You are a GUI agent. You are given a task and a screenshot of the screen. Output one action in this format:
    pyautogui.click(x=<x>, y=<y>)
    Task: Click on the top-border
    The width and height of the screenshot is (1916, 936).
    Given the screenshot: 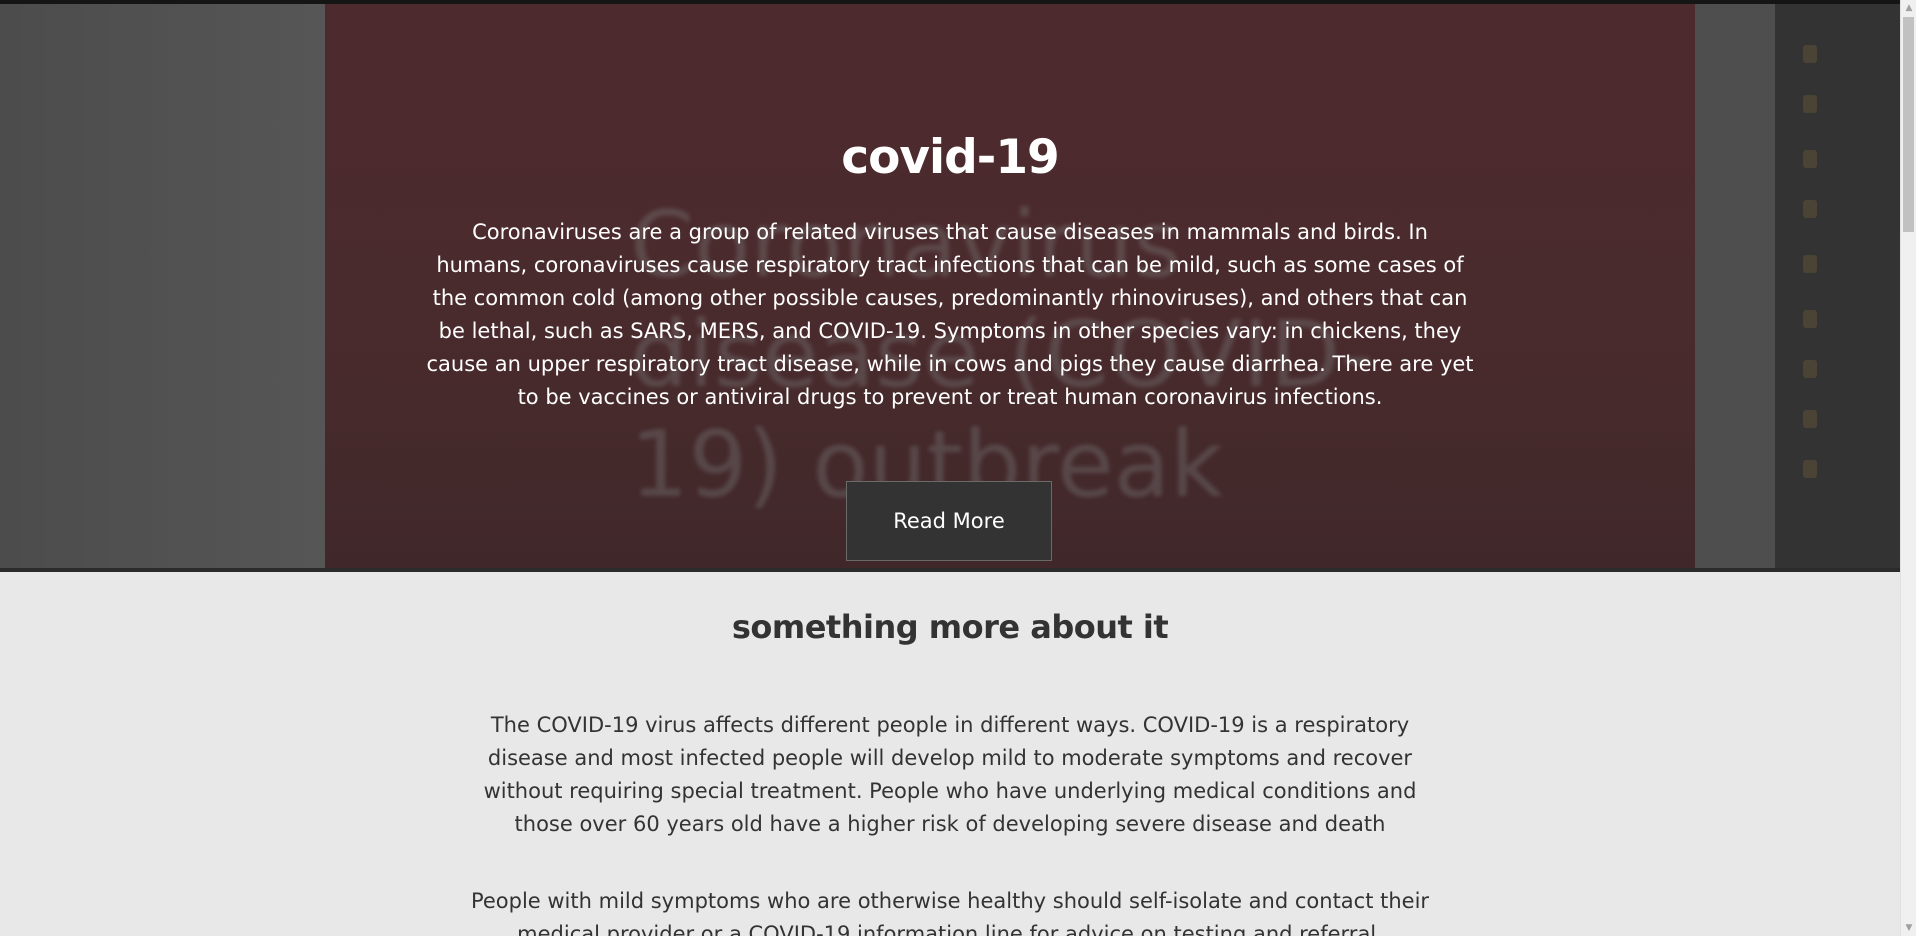 What is the action you would take?
    pyautogui.click(x=950, y=2)
    